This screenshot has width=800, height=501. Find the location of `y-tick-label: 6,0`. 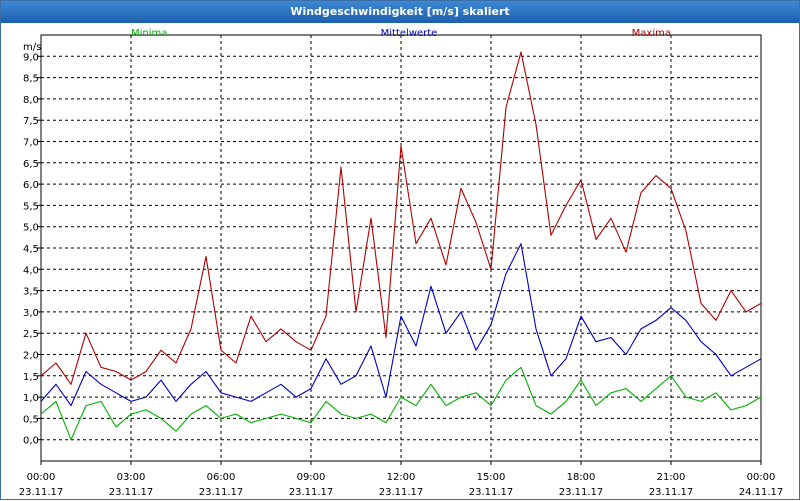

y-tick-label: 6,0 is located at coordinates (31, 185).